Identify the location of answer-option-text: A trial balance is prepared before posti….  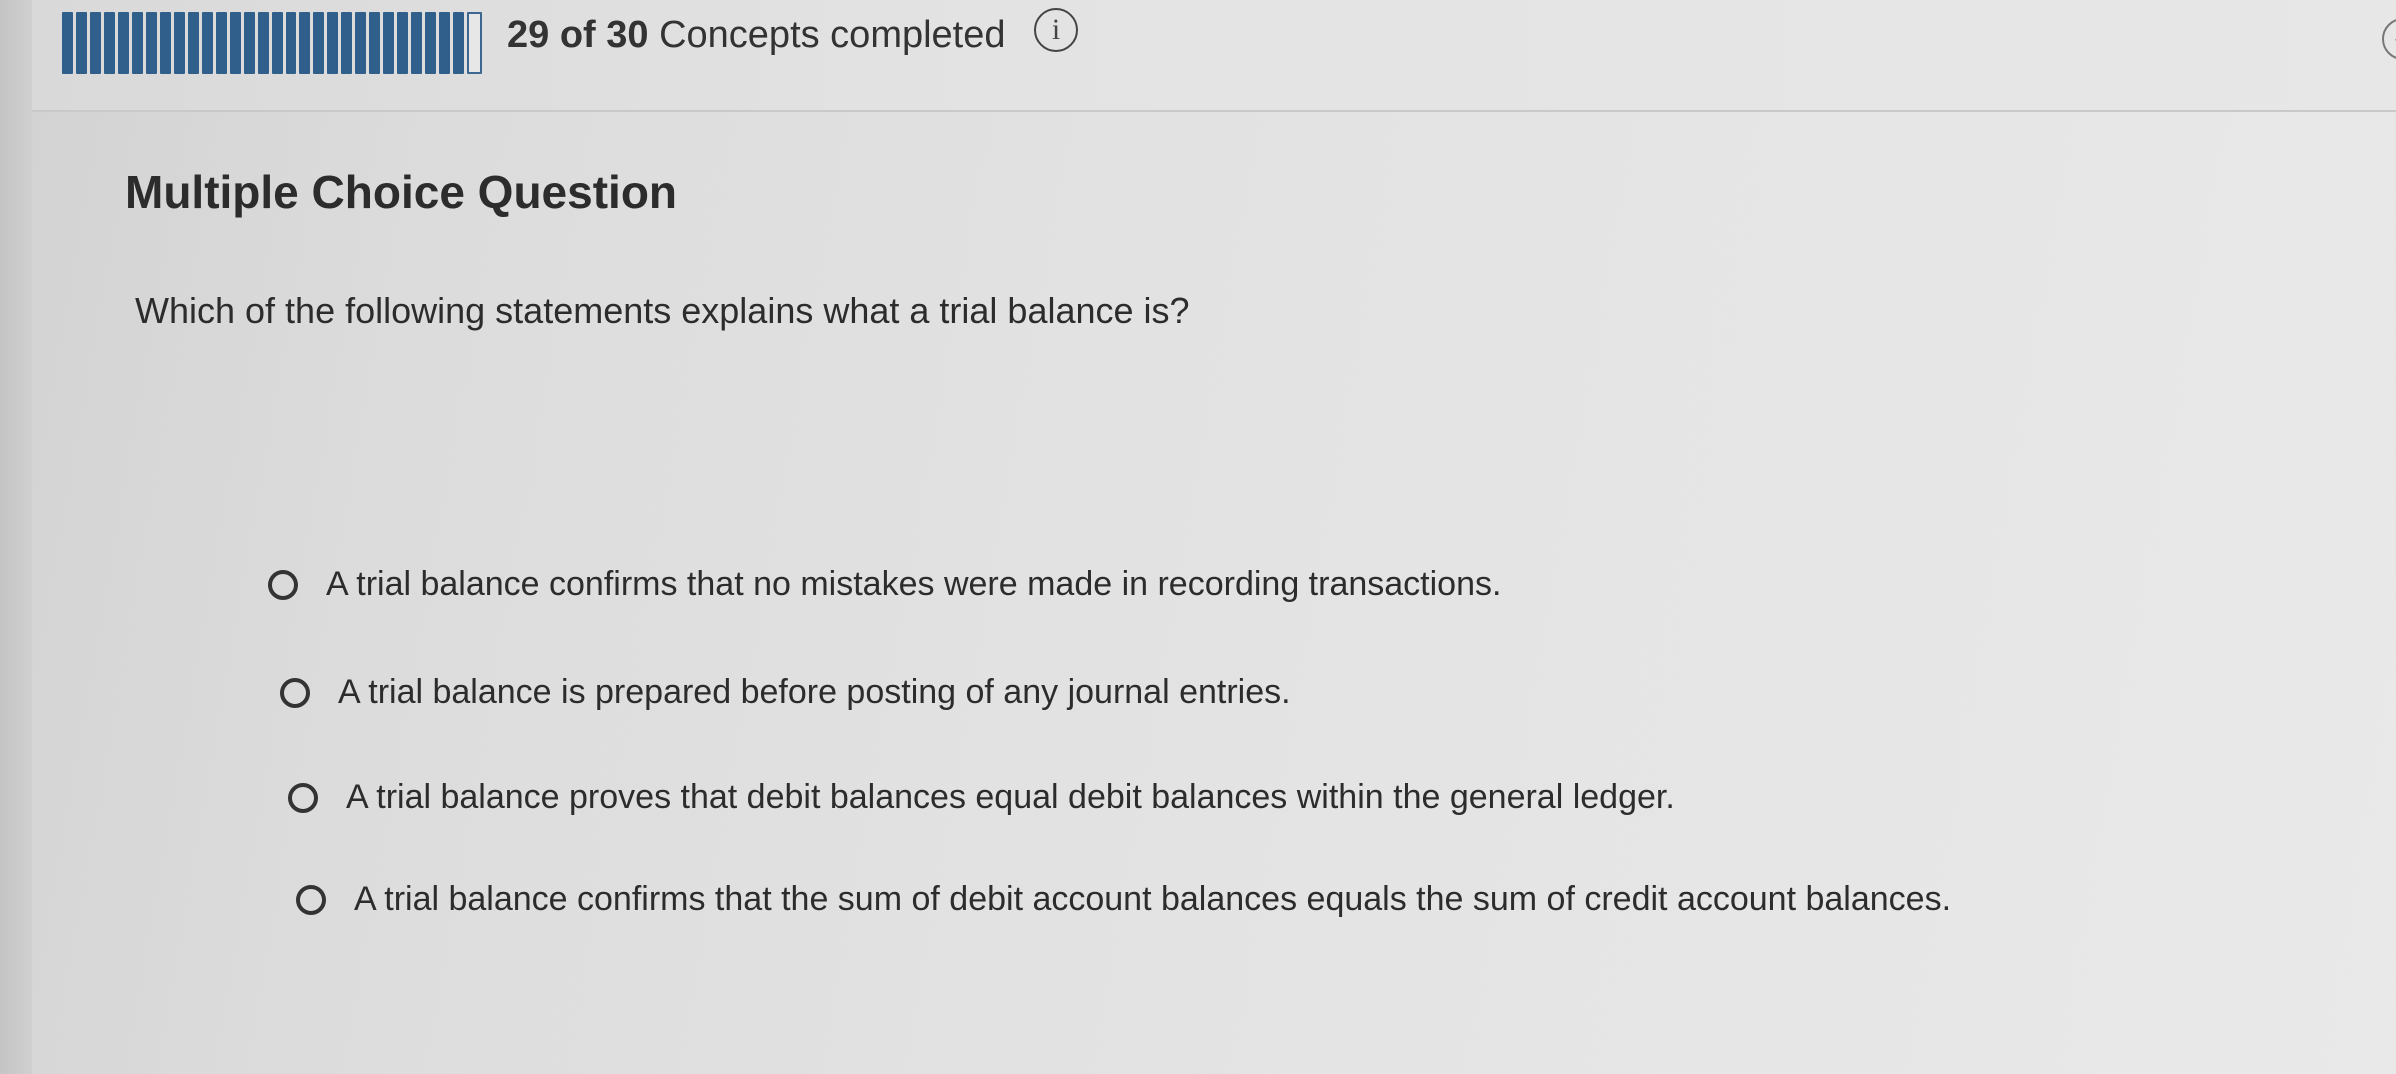
(814, 692).